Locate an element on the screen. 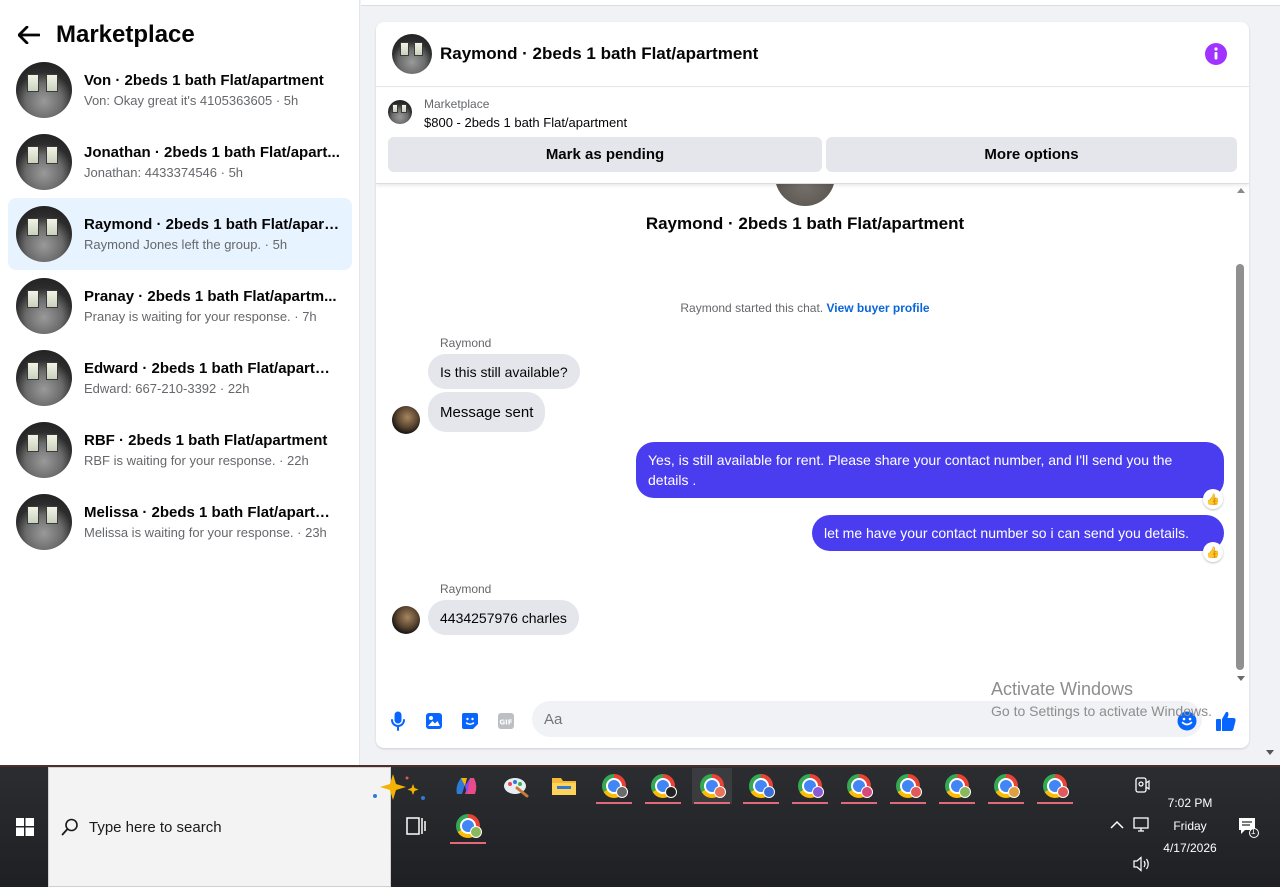  sidebar-header: Marketplace is located at coordinates (106, 35).